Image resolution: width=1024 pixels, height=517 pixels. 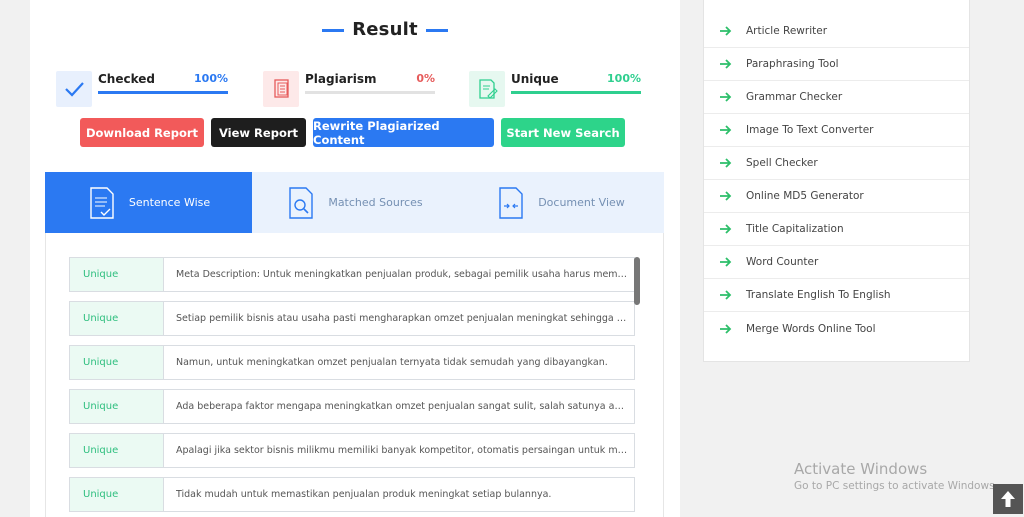 I want to click on sidebar-item-label: Article Rewriter, so click(x=787, y=31).